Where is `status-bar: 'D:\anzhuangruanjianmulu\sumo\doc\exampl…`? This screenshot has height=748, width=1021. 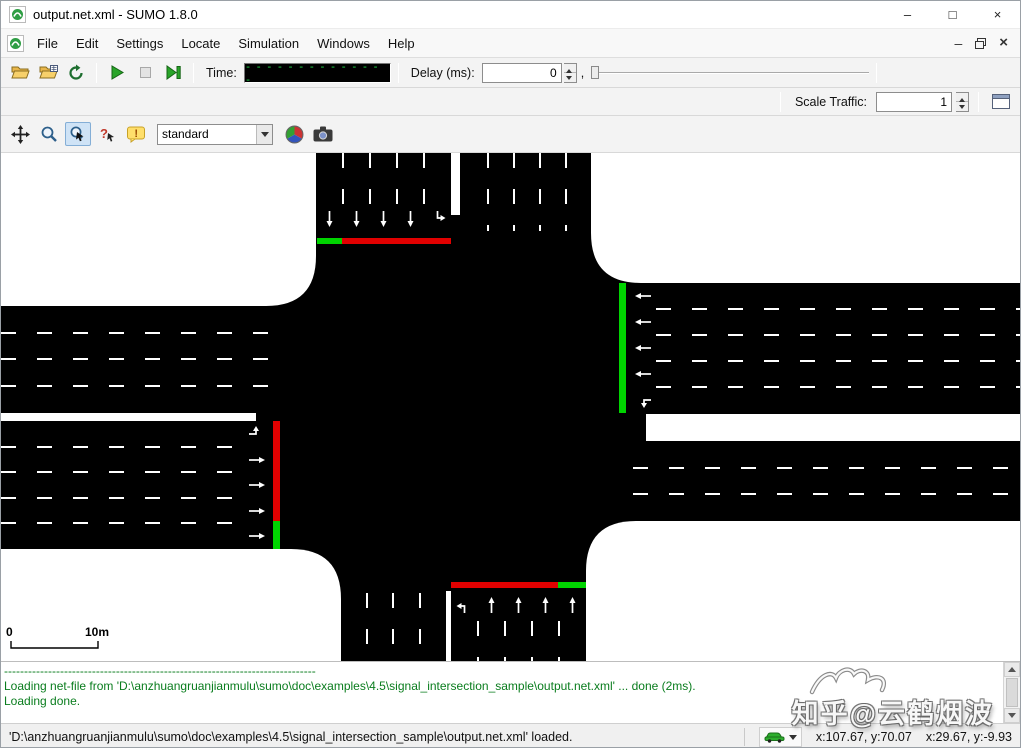
status-bar: 'D:\anzhuangruanjianmulu\sumo\doc\exampl… is located at coordinates (510, 735).